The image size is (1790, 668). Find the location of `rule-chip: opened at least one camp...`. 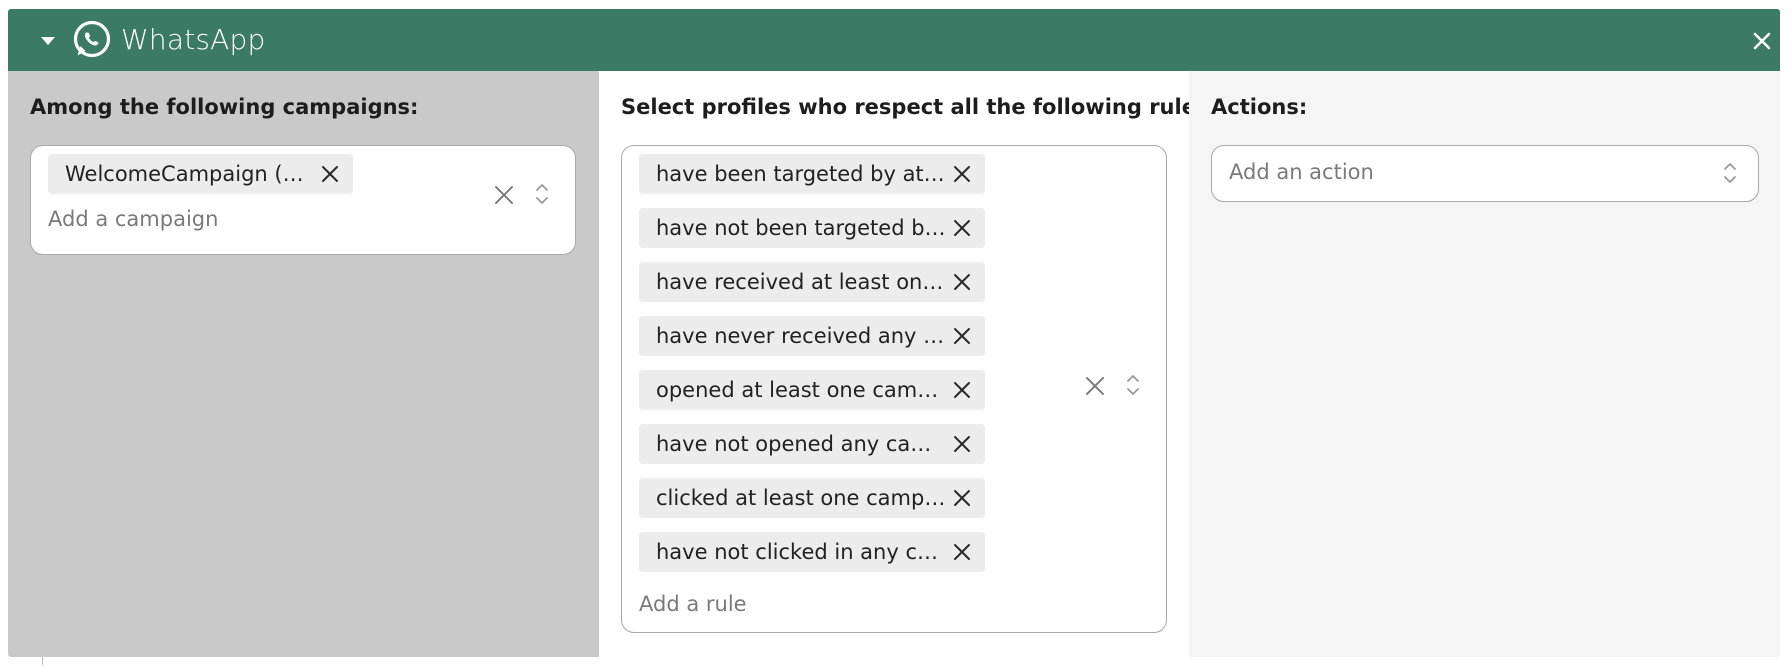

rule-chip: opened at least one camp... is located at coordinates (812, 390).